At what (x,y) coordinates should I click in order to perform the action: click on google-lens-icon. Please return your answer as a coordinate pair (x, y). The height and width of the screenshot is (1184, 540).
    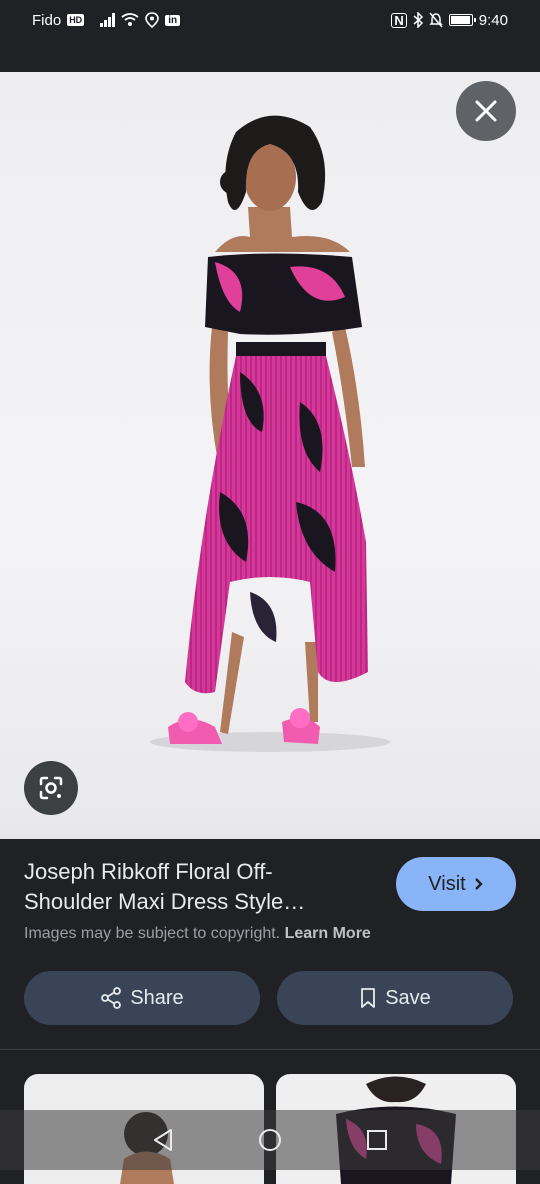
    Looking at the image, I should click on (51, 788).